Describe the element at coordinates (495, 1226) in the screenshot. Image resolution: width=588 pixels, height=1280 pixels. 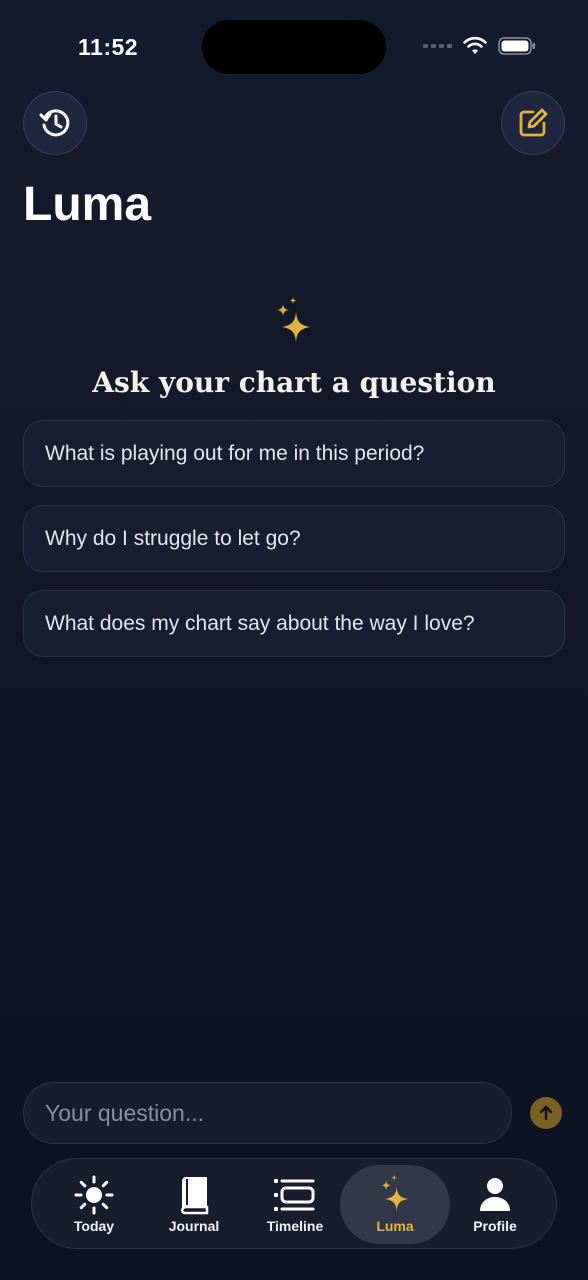
I see `tab-label: Profile` at that location.